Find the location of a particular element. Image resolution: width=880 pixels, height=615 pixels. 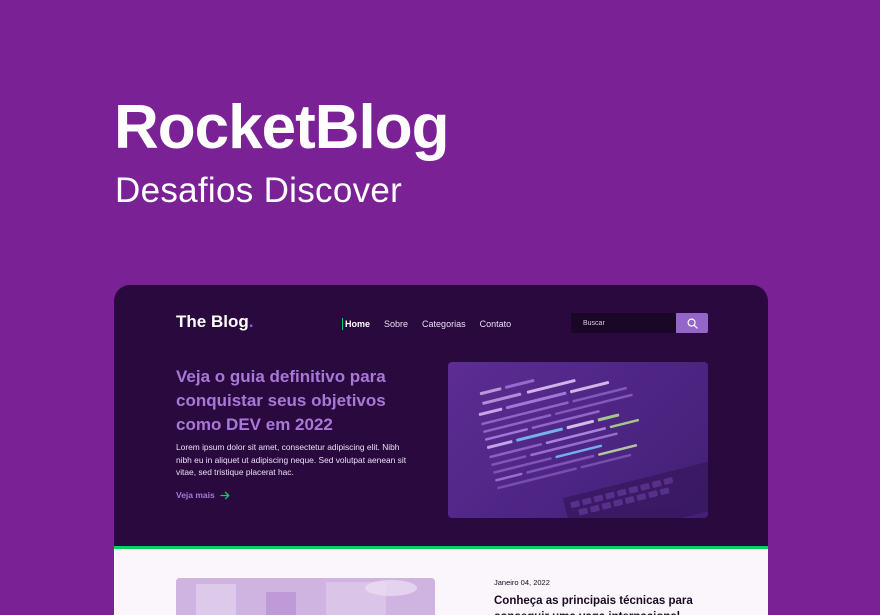

hero-subtitle: Desafios Discover is located at coordinates (259, 190).